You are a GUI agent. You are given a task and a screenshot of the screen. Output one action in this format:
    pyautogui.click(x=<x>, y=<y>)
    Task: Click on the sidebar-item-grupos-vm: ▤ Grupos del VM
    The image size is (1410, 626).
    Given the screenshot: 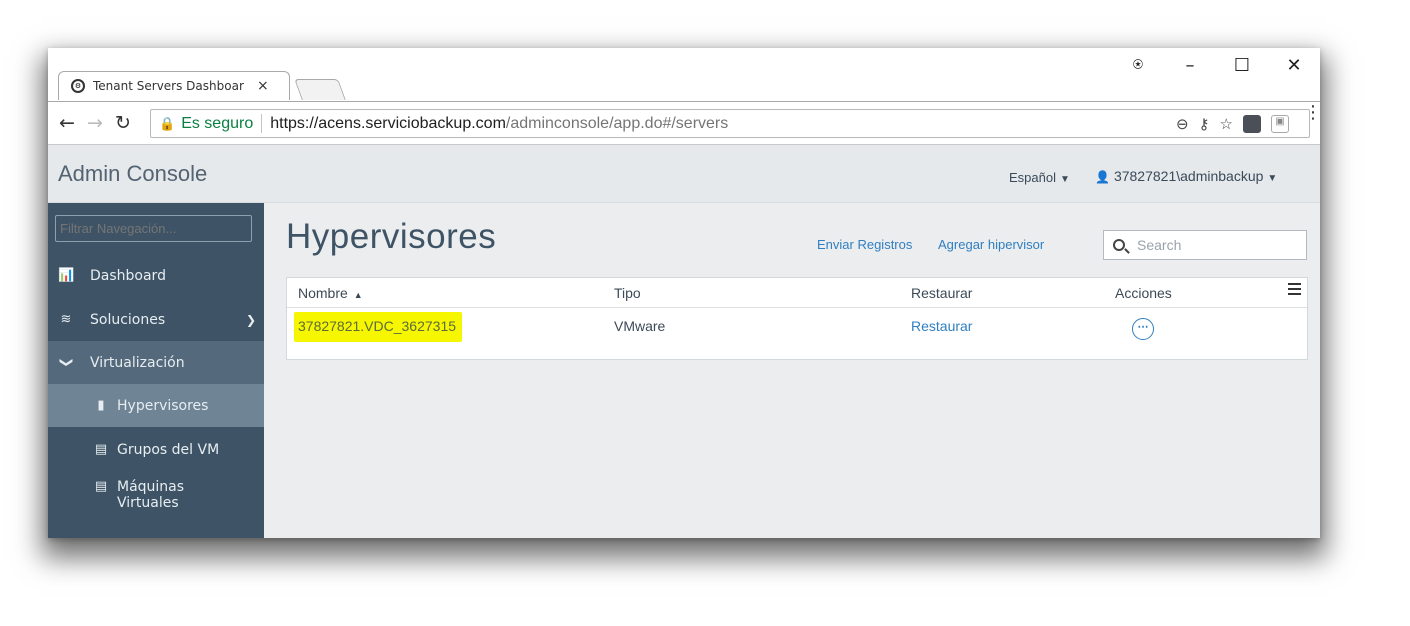 What is the action you would take?
    pyautogui.click(x=156, y=449)
    